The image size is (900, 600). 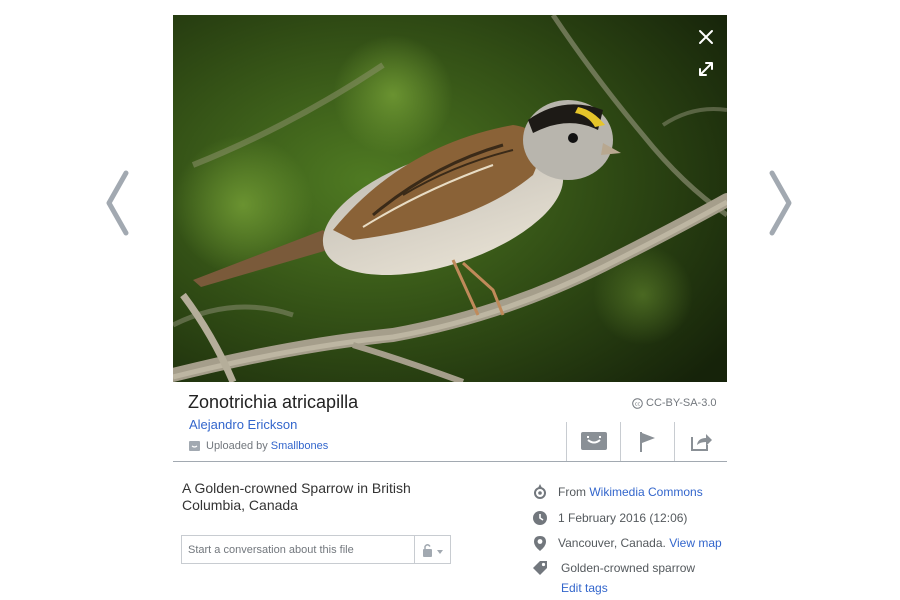 I want to click on license-link: cc CC-BY-SA-3.0, so click(x=674, y=403).